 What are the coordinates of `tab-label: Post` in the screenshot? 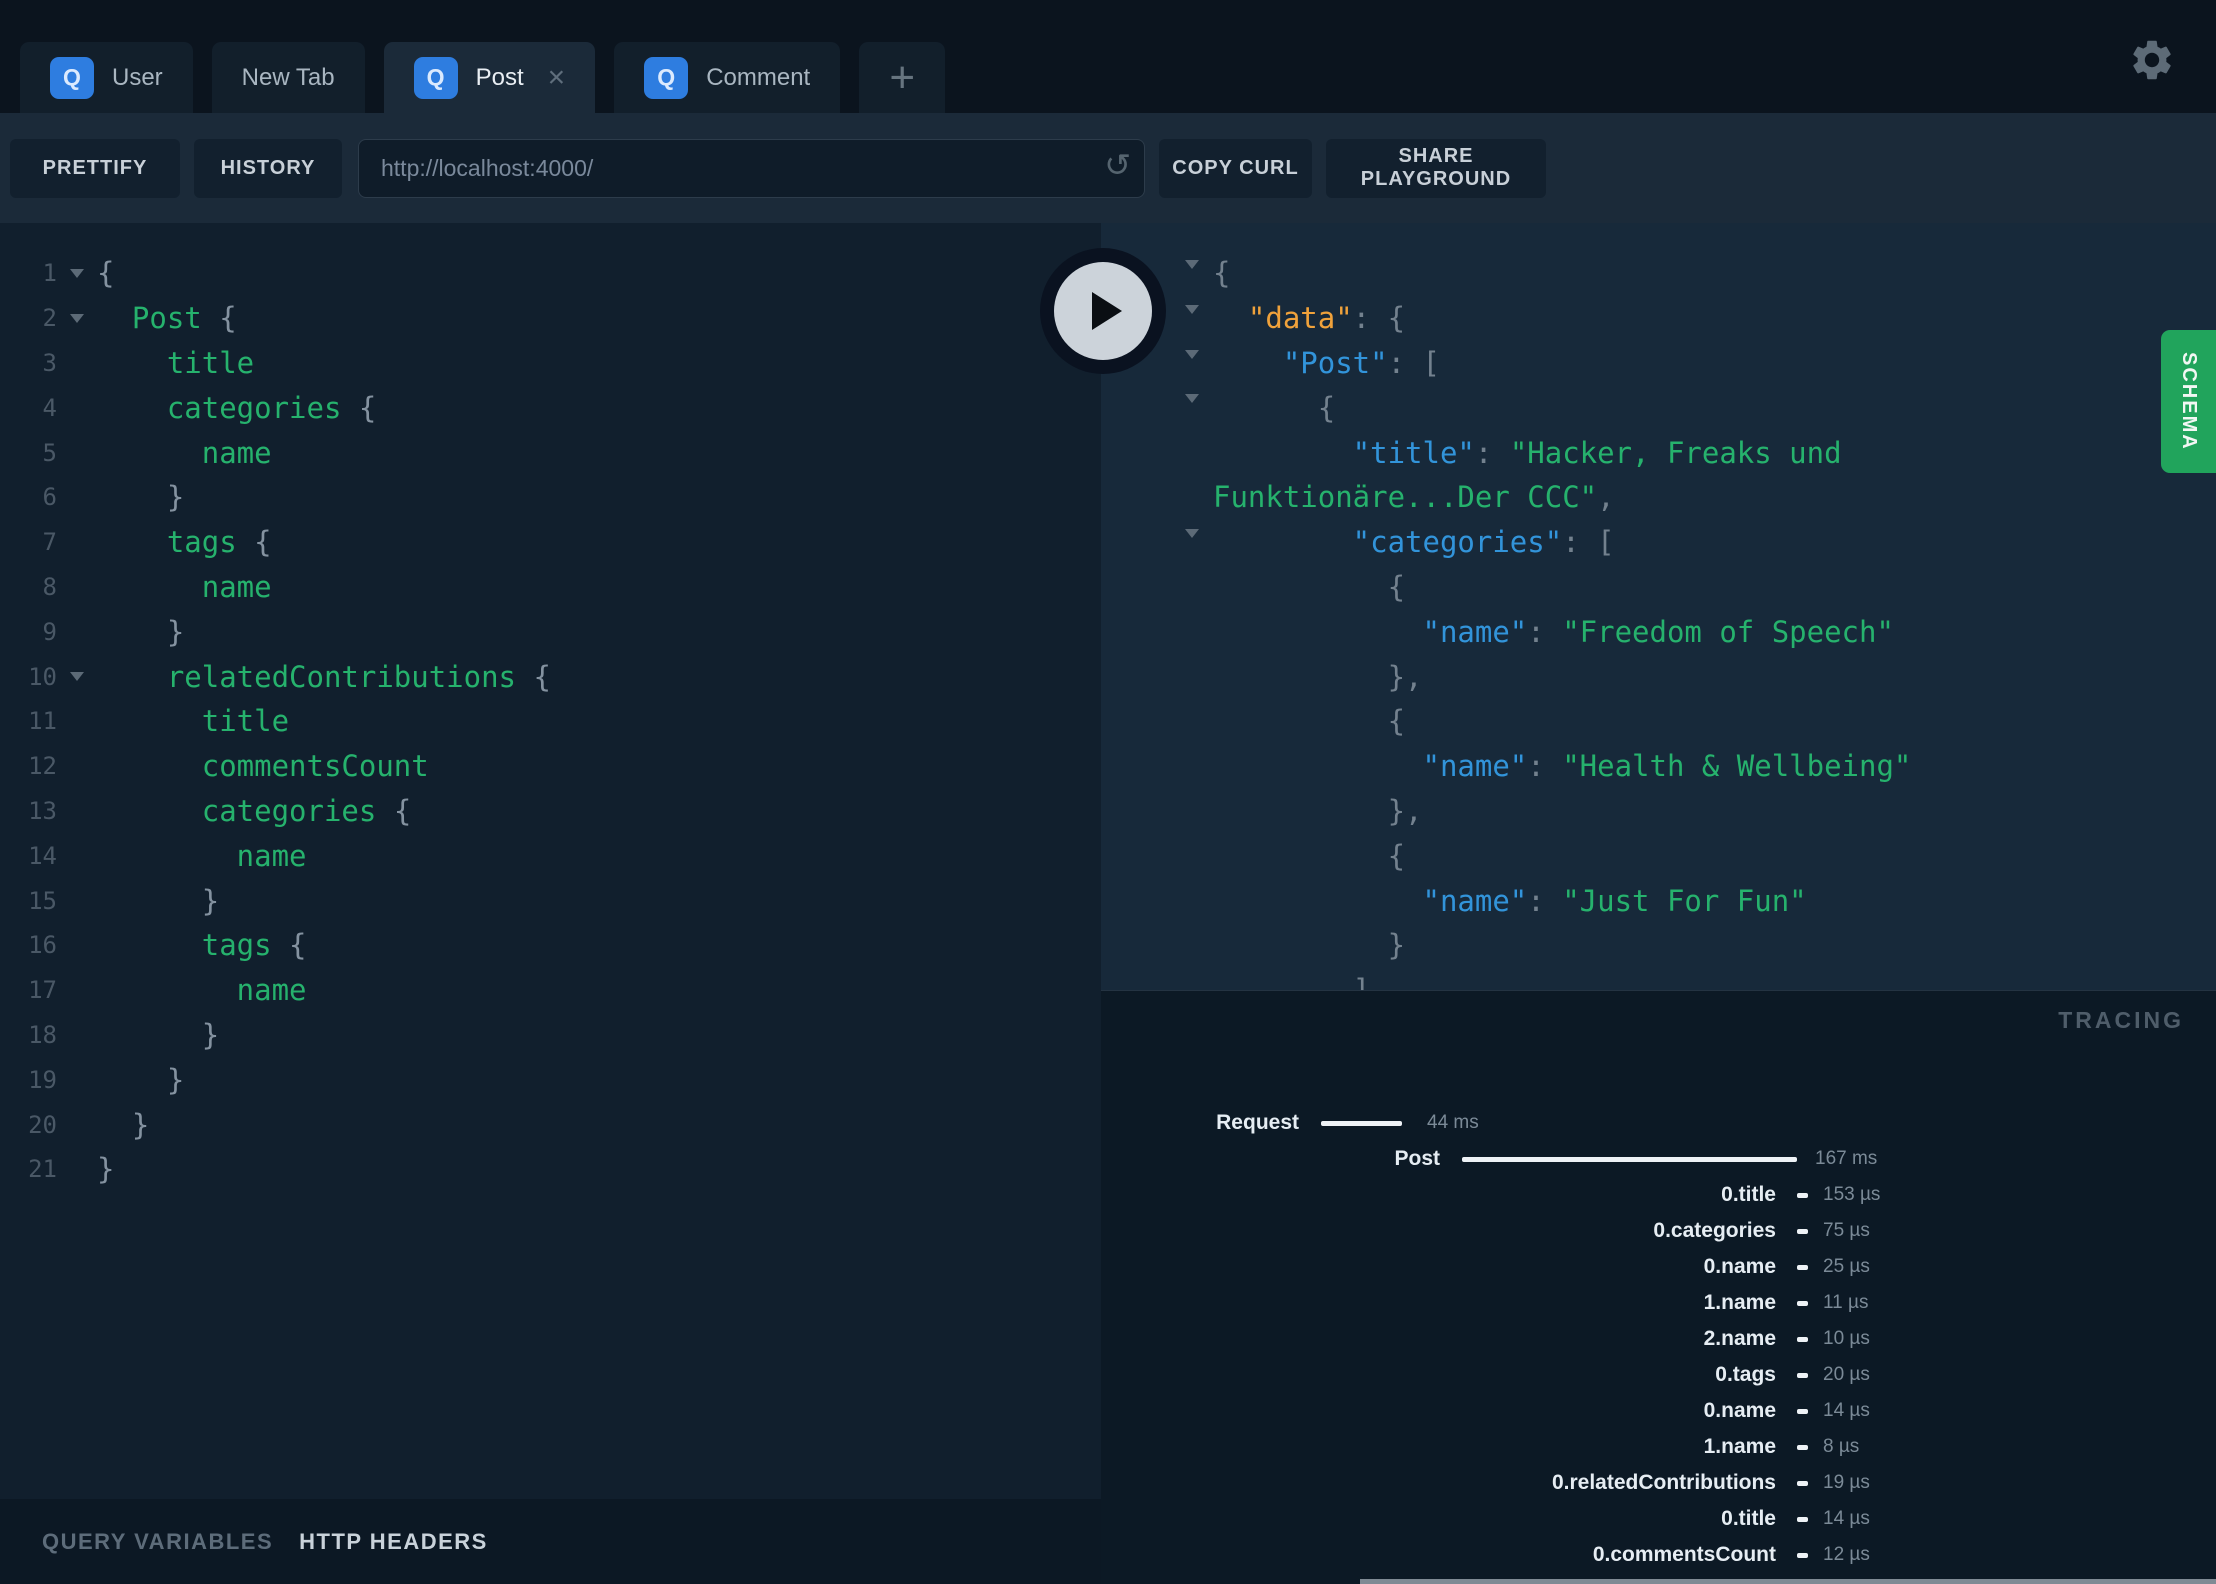 It's located at (499, 77).